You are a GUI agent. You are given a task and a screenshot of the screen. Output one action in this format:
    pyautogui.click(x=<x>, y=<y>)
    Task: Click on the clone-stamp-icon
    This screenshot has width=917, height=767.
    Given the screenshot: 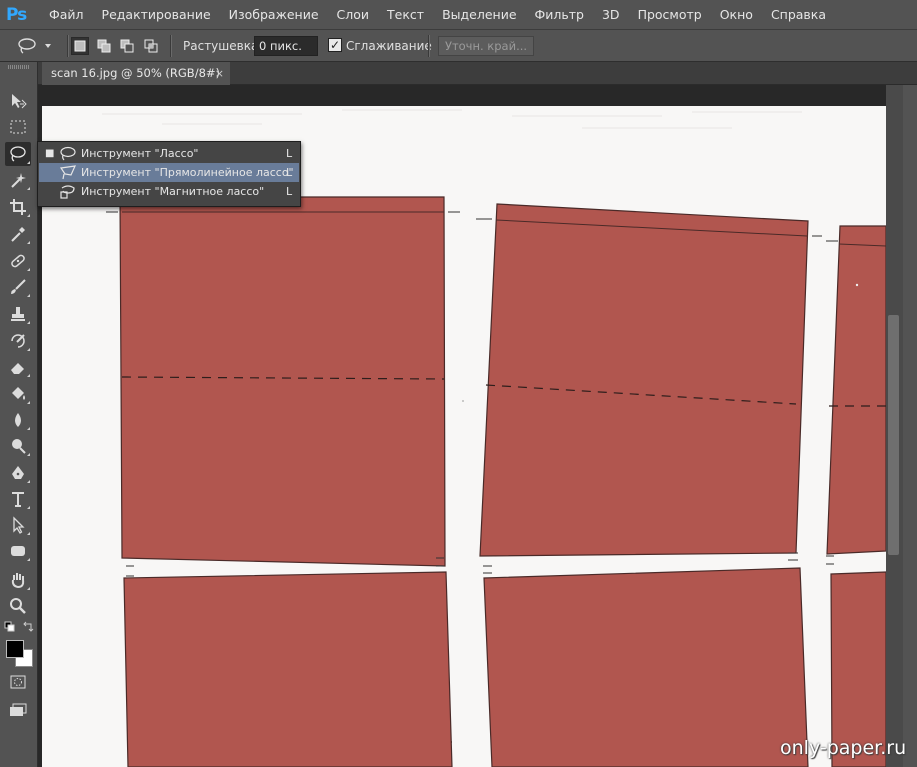 What is the action you would take?
    pyautogui.click(x=18, y=314)
    